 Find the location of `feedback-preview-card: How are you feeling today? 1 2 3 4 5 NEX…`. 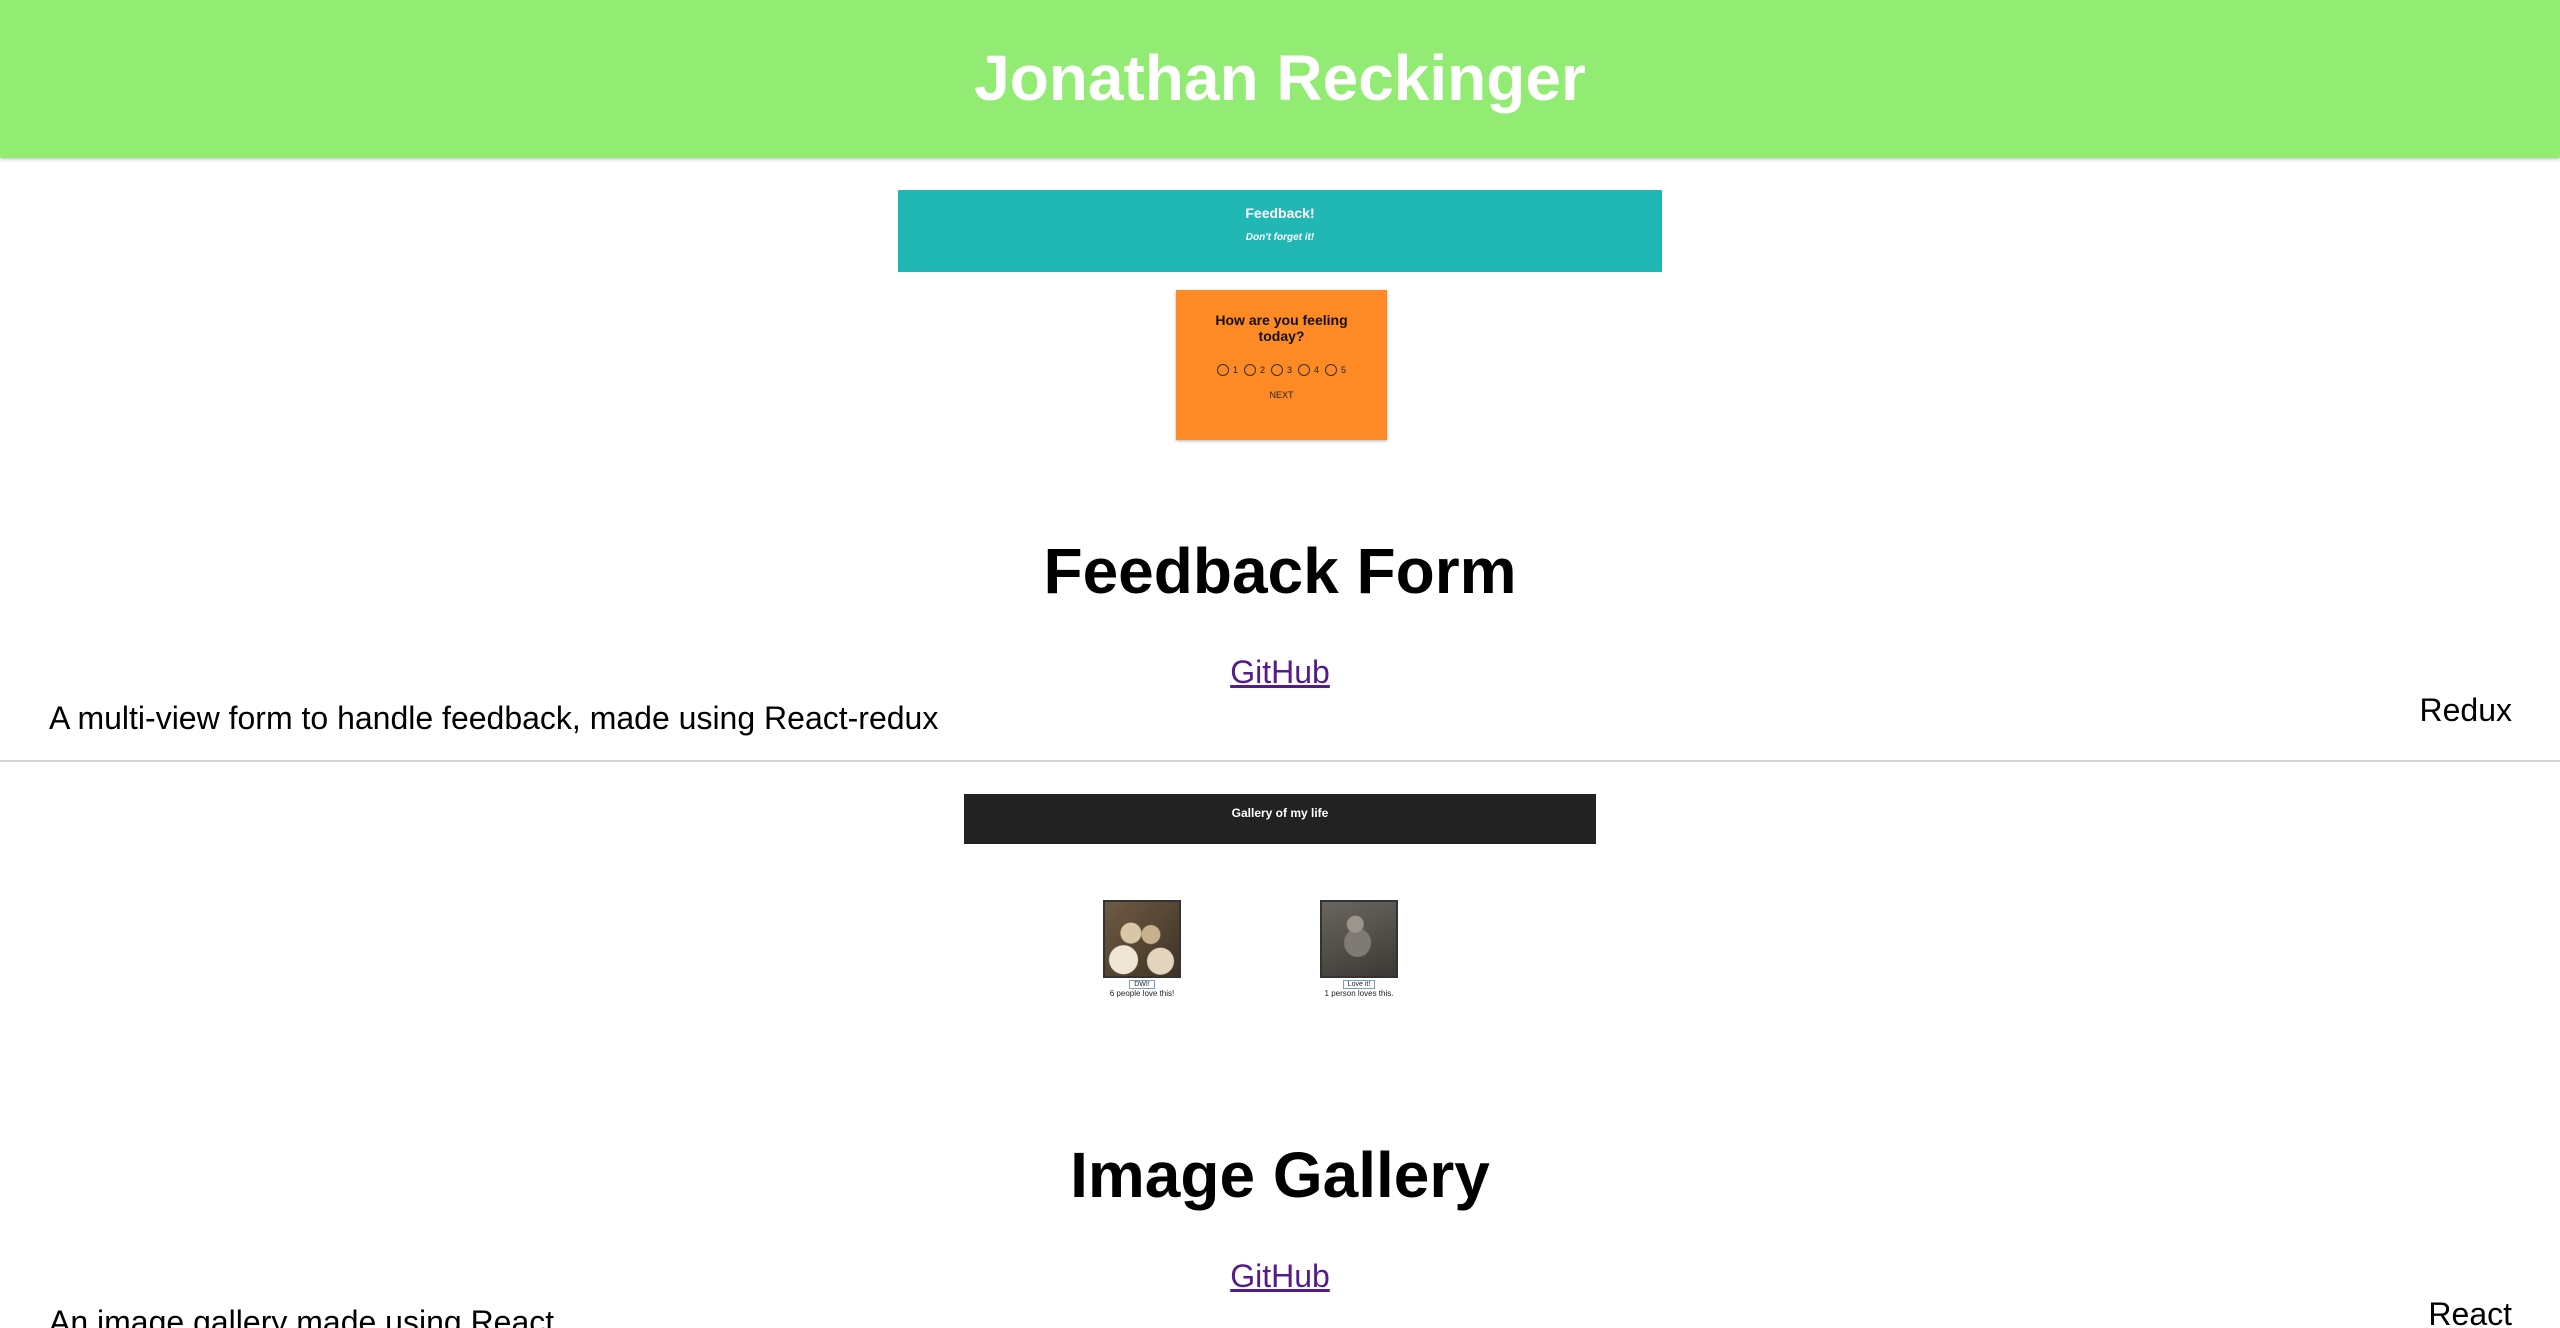

feedback-preview-card: How are you feeling today? 1 2 3 4 5 NEX… is located at coordinates (1281, 365).